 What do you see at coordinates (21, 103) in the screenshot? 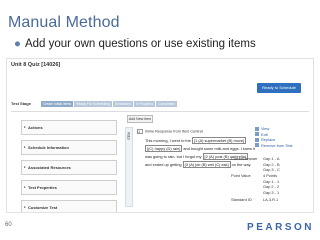
I see `test-stage-label: Test Stage` at bounding box center [21, 103].